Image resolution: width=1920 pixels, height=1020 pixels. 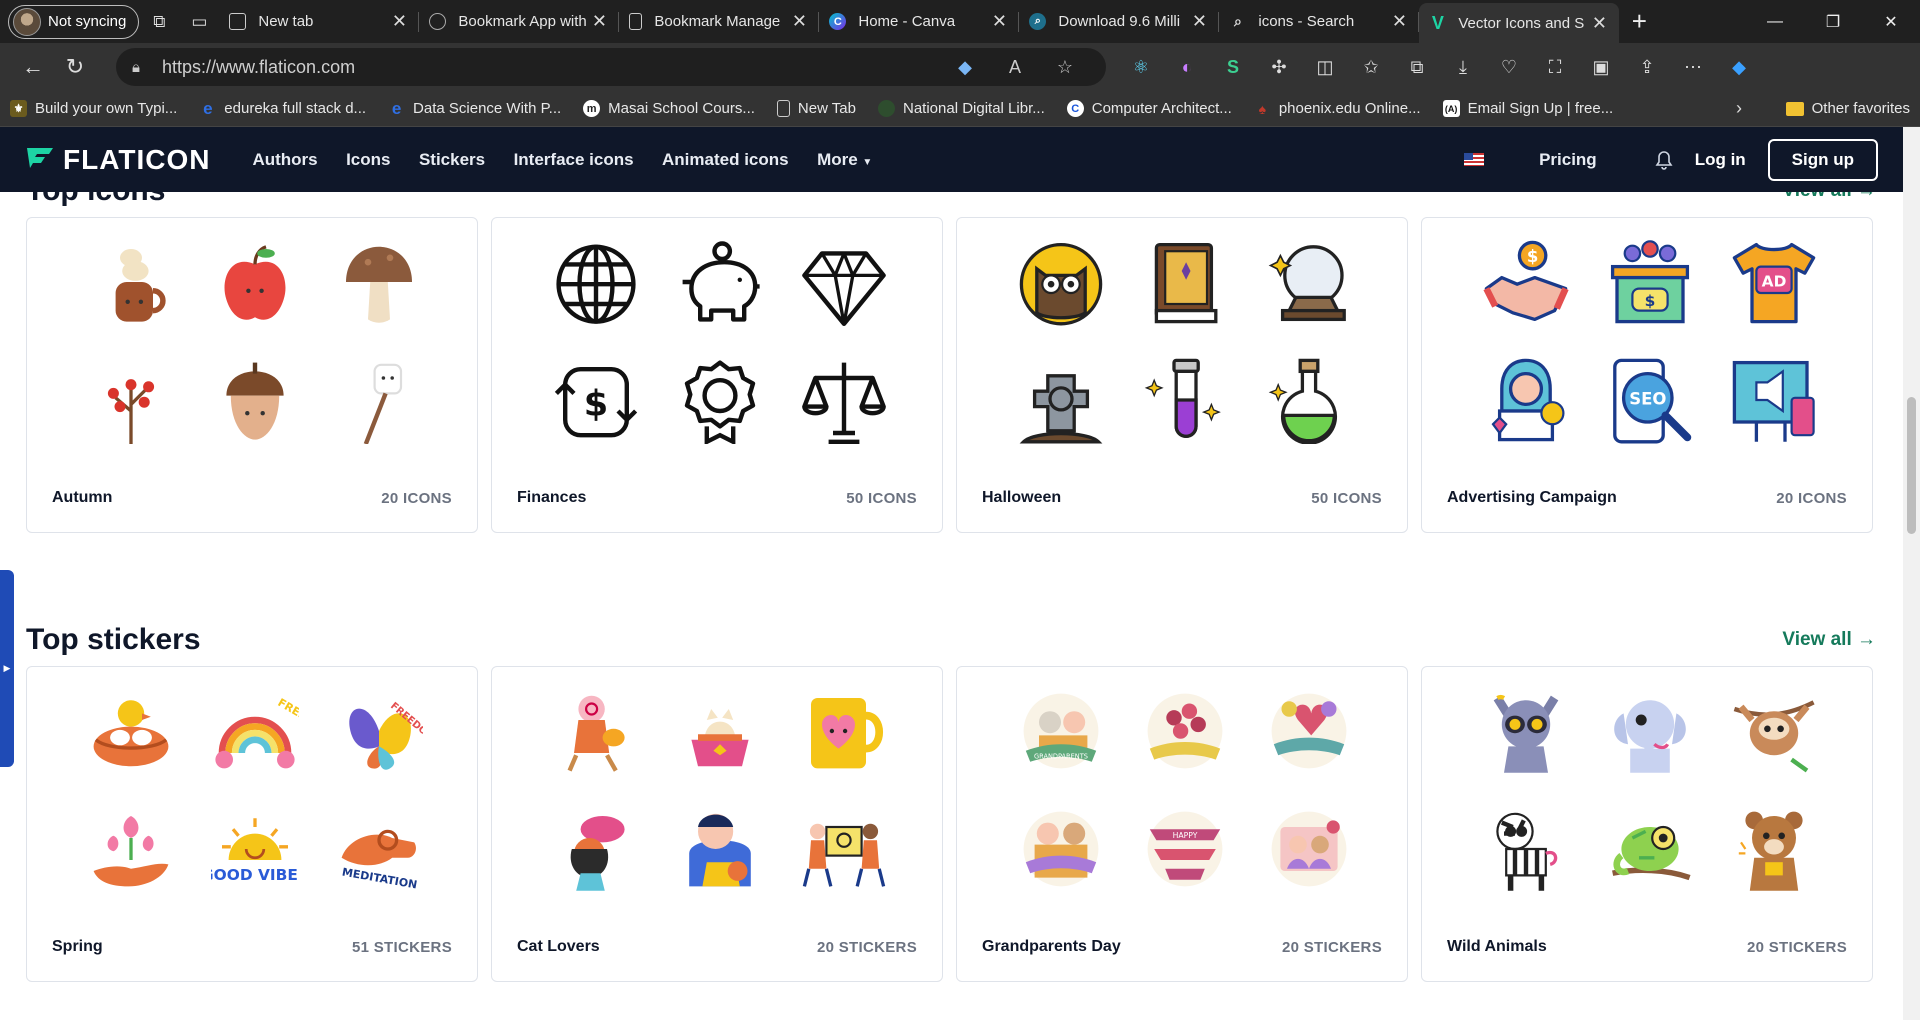 I want to click on profile-label: Not syncing, so click(x=87, y=21).